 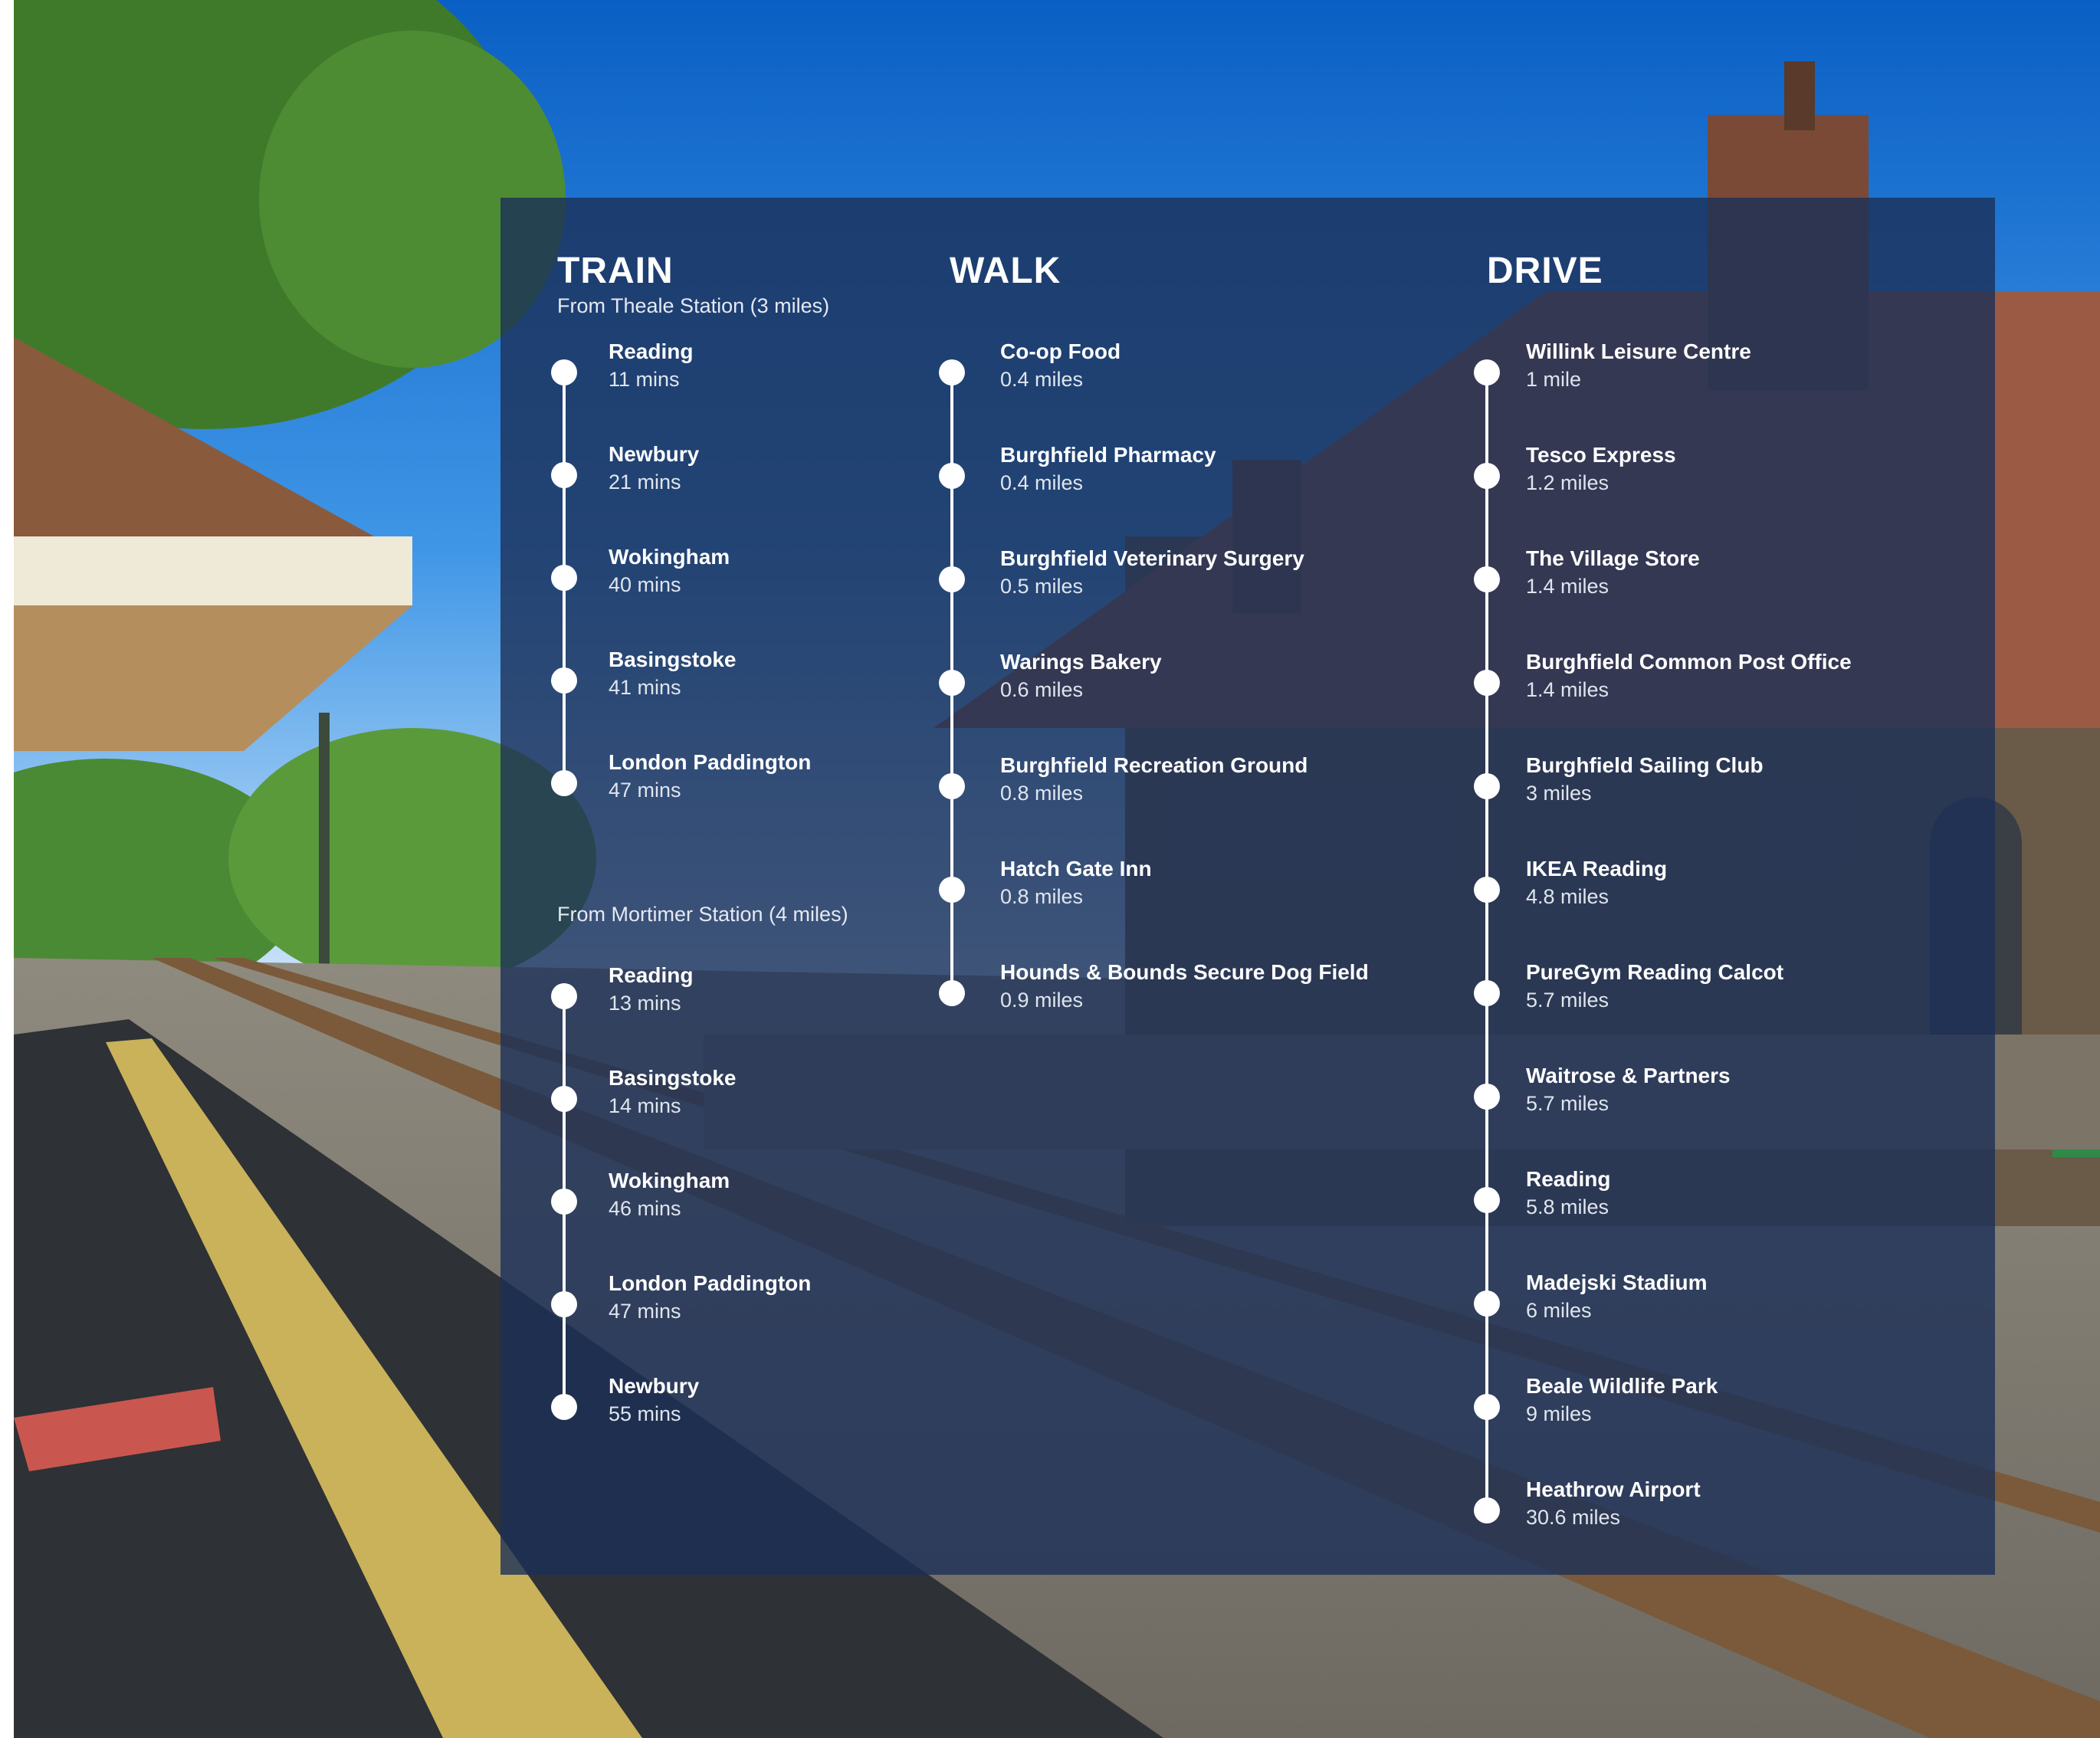 What do you see at coordinates (1559, 1310) in the screenshot?
I see `destination-distance: 6 miles` at bounding box center [1559, 1310].